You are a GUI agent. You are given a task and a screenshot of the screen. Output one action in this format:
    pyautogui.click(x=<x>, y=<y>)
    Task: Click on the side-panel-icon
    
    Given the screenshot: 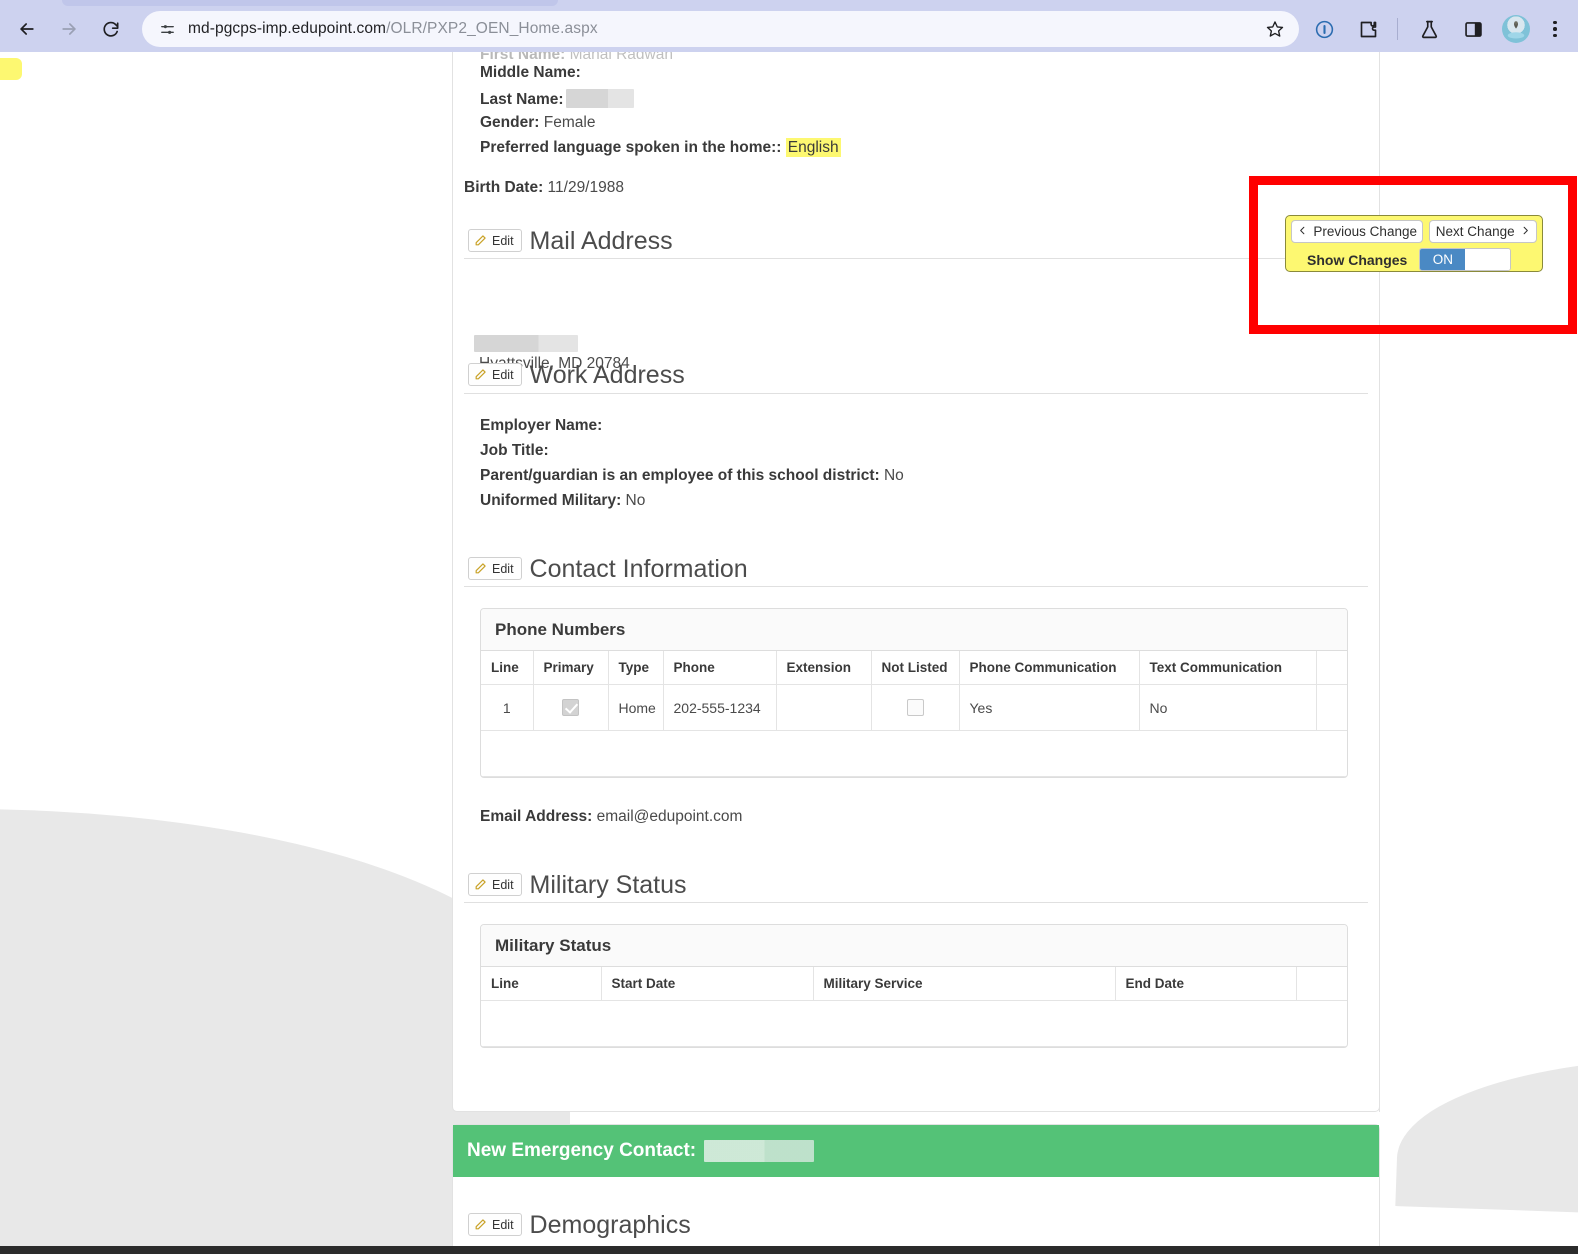 What is the action you would take?
    pyautogui.click(x=1473, y=29)
    